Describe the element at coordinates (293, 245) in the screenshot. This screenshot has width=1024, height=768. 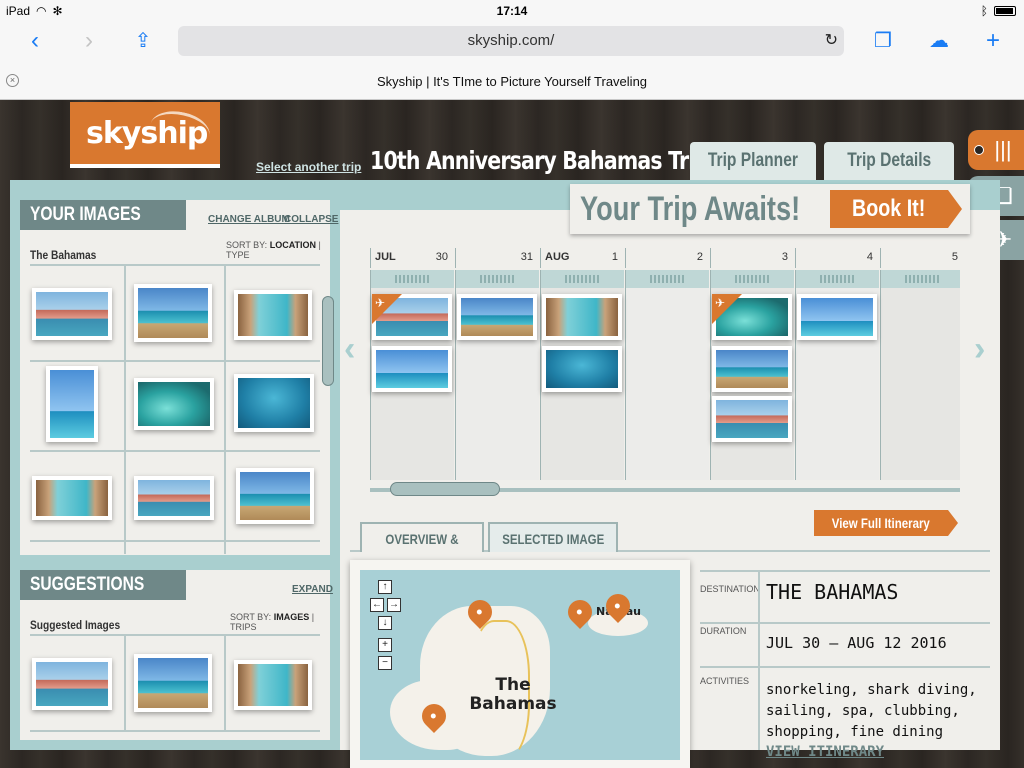
I see `sort-location: LOCATION` at that location.